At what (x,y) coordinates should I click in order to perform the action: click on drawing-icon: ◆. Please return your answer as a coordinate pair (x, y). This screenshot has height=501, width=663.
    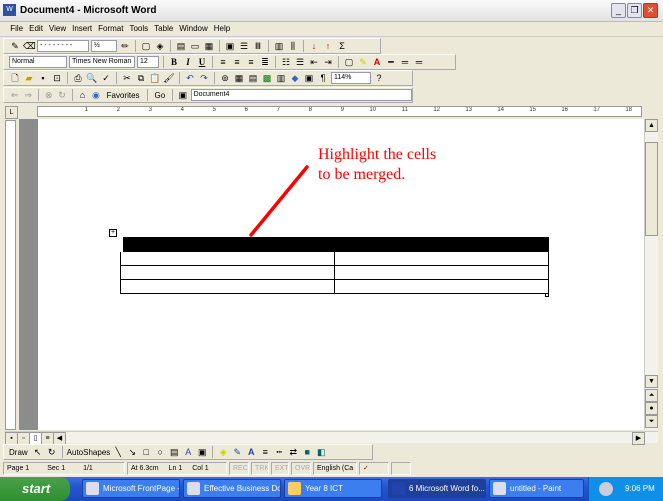
    Looking at the image, I should click on (295, 78).